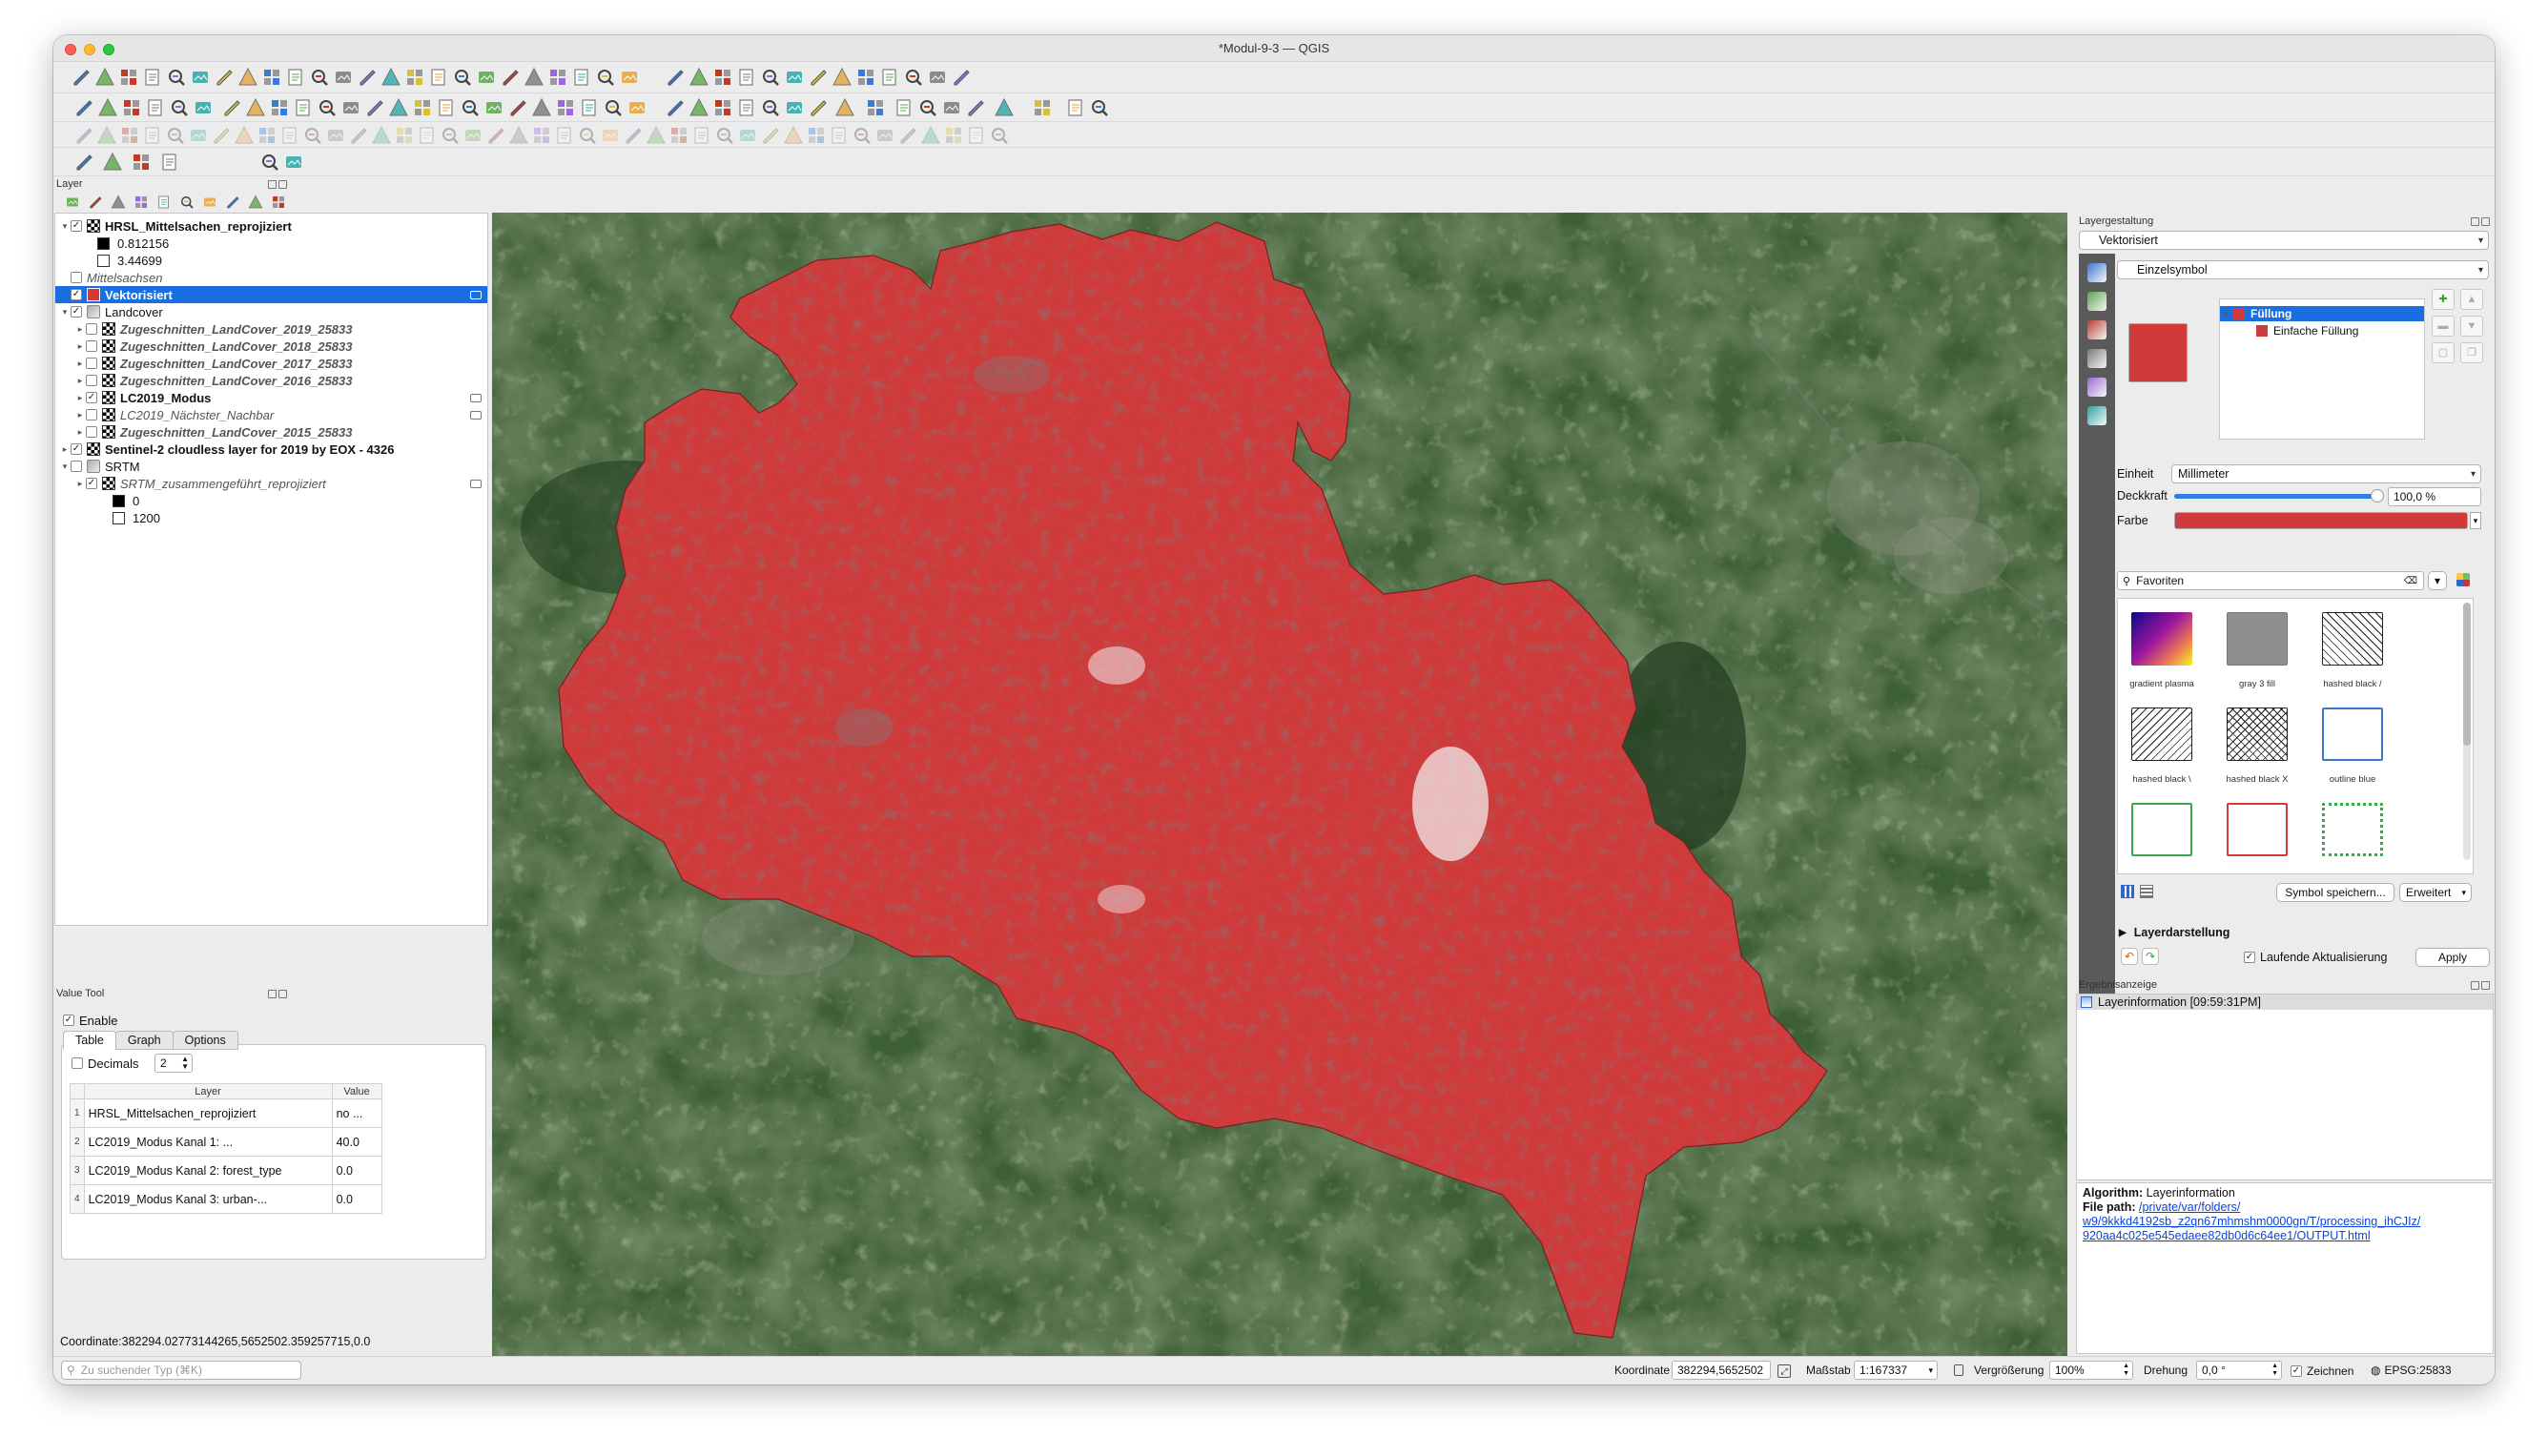 This screenshot has height=1456, width=2548. I want to click on layer-tree-item: Mittelsachsen, so click(271, 277).